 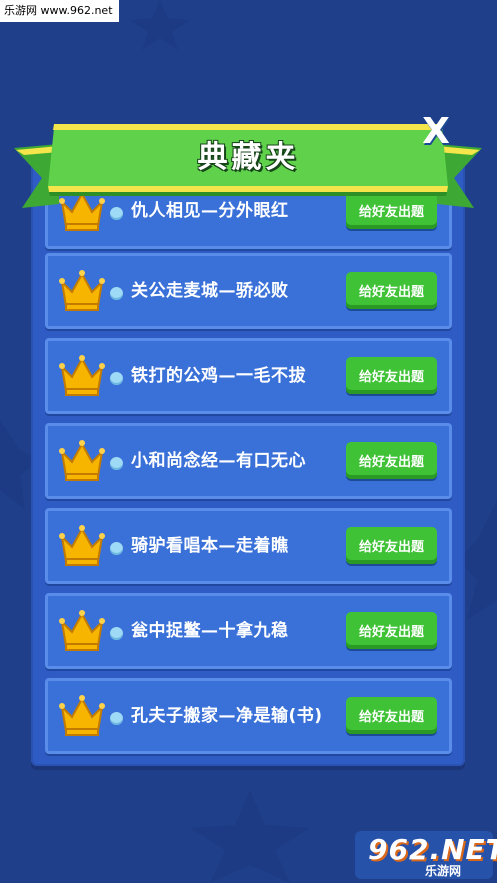 I want to click on close-button: X, so click(x=436, y=132).